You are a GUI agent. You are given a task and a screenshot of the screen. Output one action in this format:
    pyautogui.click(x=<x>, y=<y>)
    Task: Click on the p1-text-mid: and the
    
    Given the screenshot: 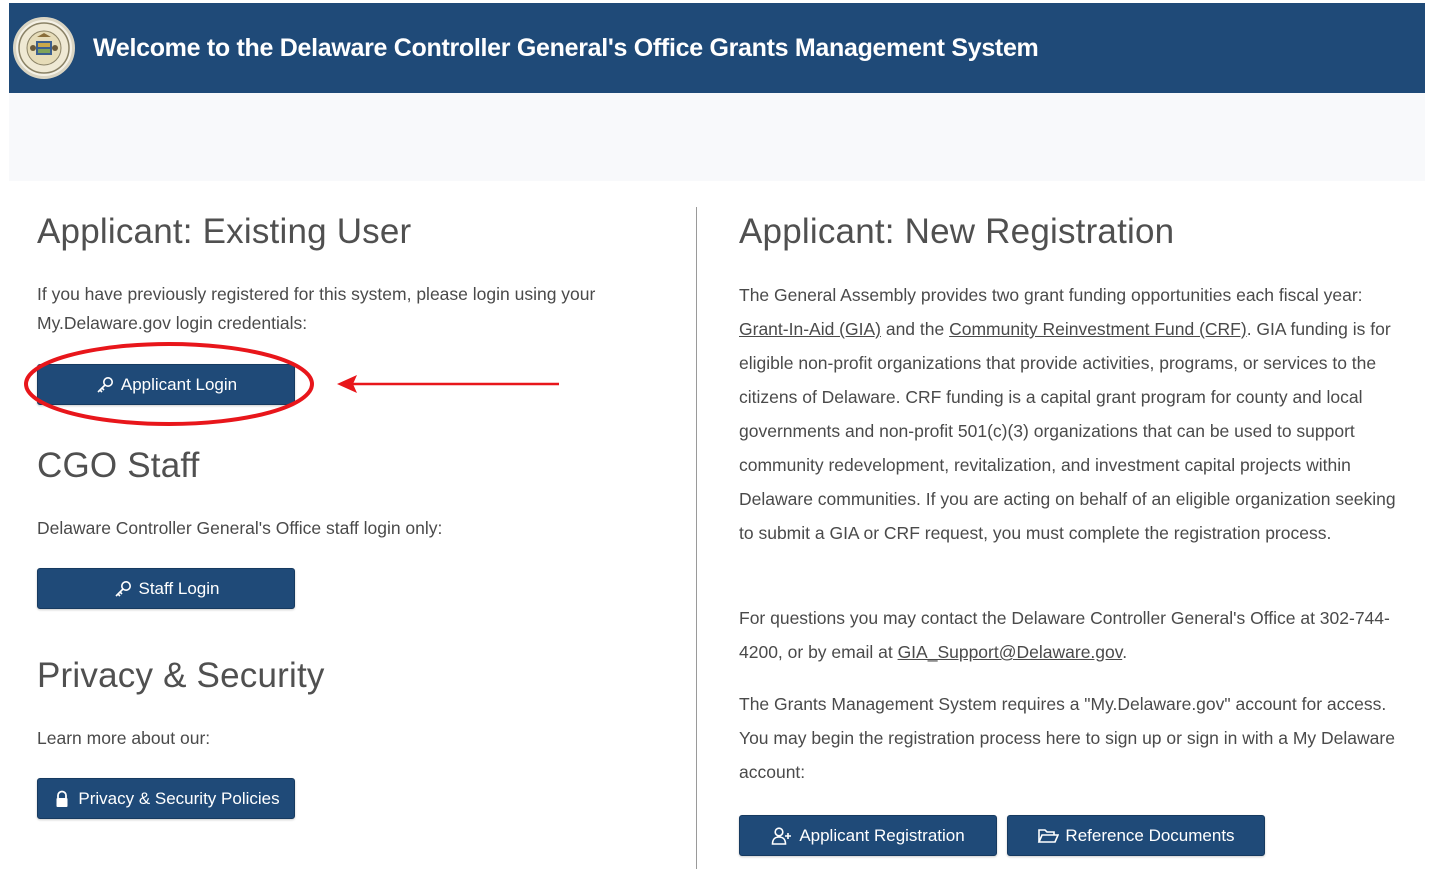 What is the action you would take?
    pyautogui.click(x=915, y=329)
    